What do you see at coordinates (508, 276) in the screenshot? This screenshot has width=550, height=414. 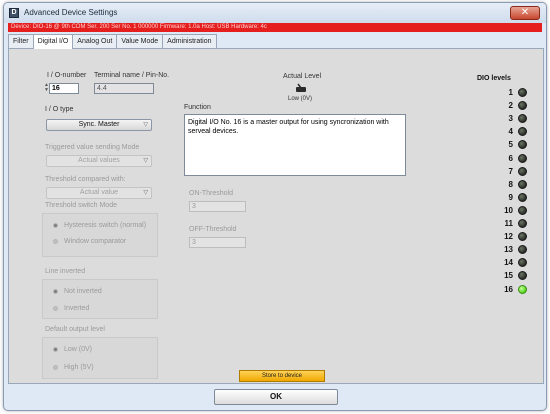 I see `dio-level-number: 15` at bounding box center [508, 276].